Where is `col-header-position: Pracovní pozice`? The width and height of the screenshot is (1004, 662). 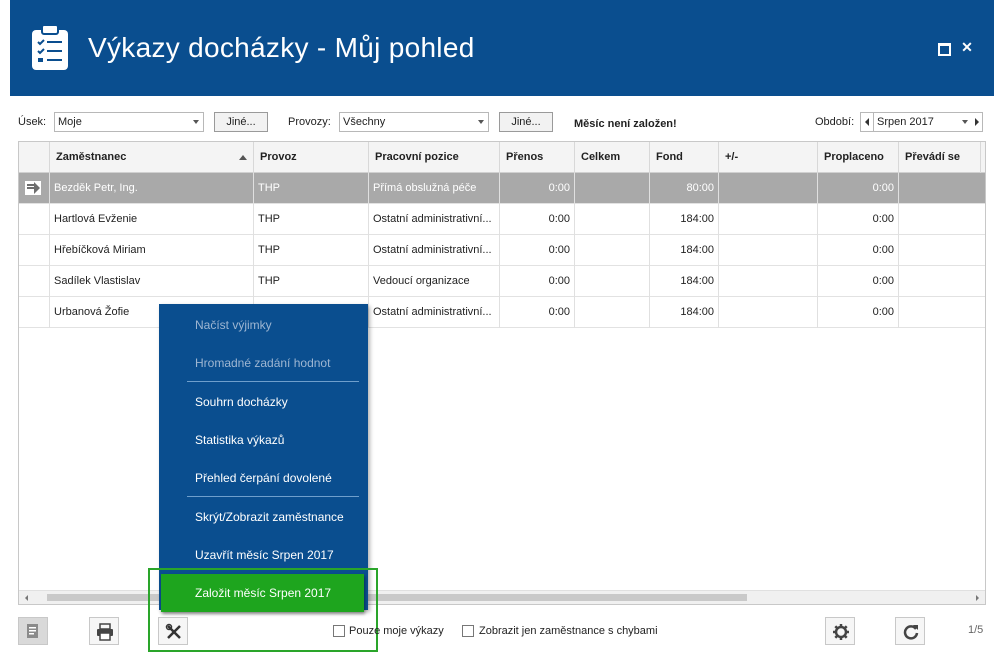 col-header-position: Pracovní pozice is located at coordinates (433, 157).